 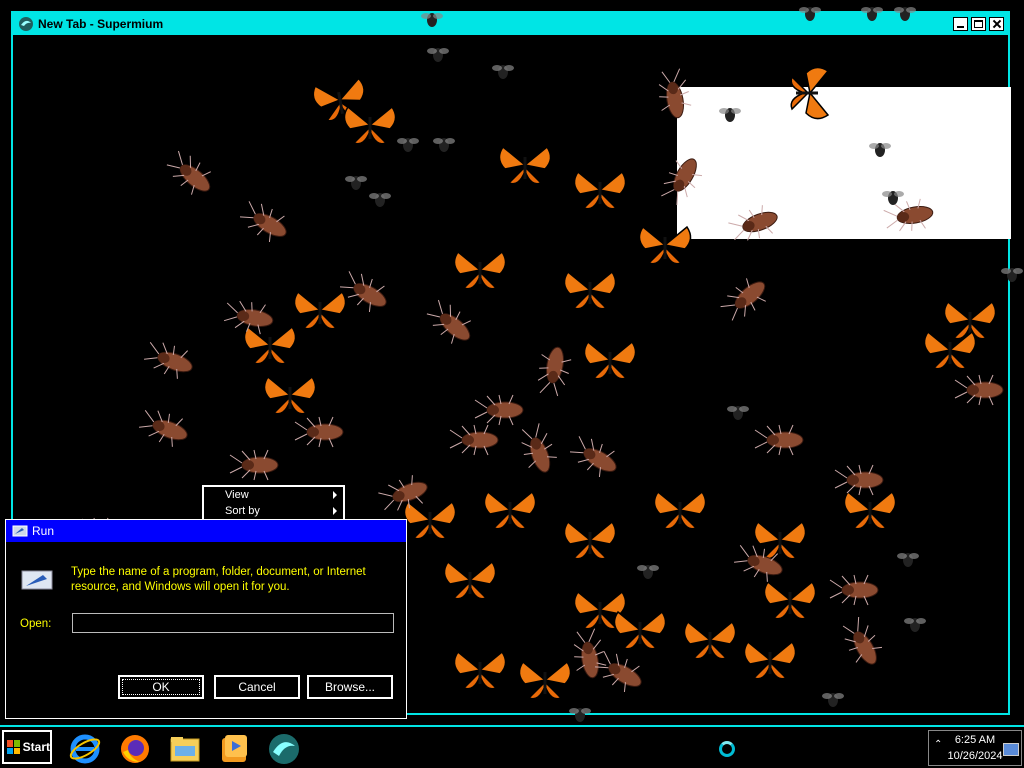 What do you see at coordinates (257, 687) in the screenshot?
I see `cancel-button: Cancel` at bounding box center [257, 687].